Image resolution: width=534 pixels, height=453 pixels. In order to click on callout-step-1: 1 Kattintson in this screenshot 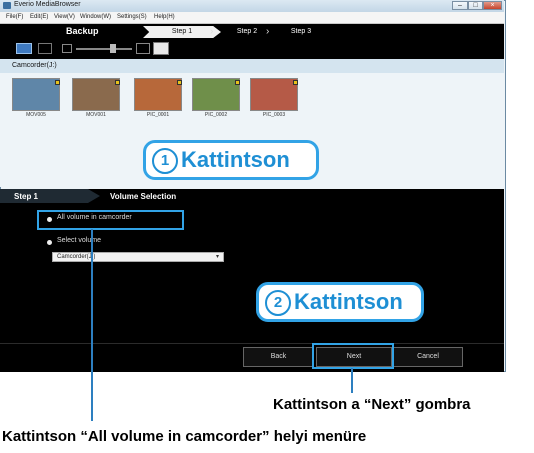, I will do `click(231, 160)`.